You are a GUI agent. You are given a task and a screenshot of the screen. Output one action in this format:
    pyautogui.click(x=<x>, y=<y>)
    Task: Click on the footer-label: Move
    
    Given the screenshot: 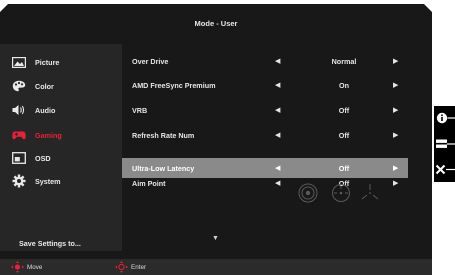 What is the action you would take?
    pyautogui.click(x=35, y=267)
    